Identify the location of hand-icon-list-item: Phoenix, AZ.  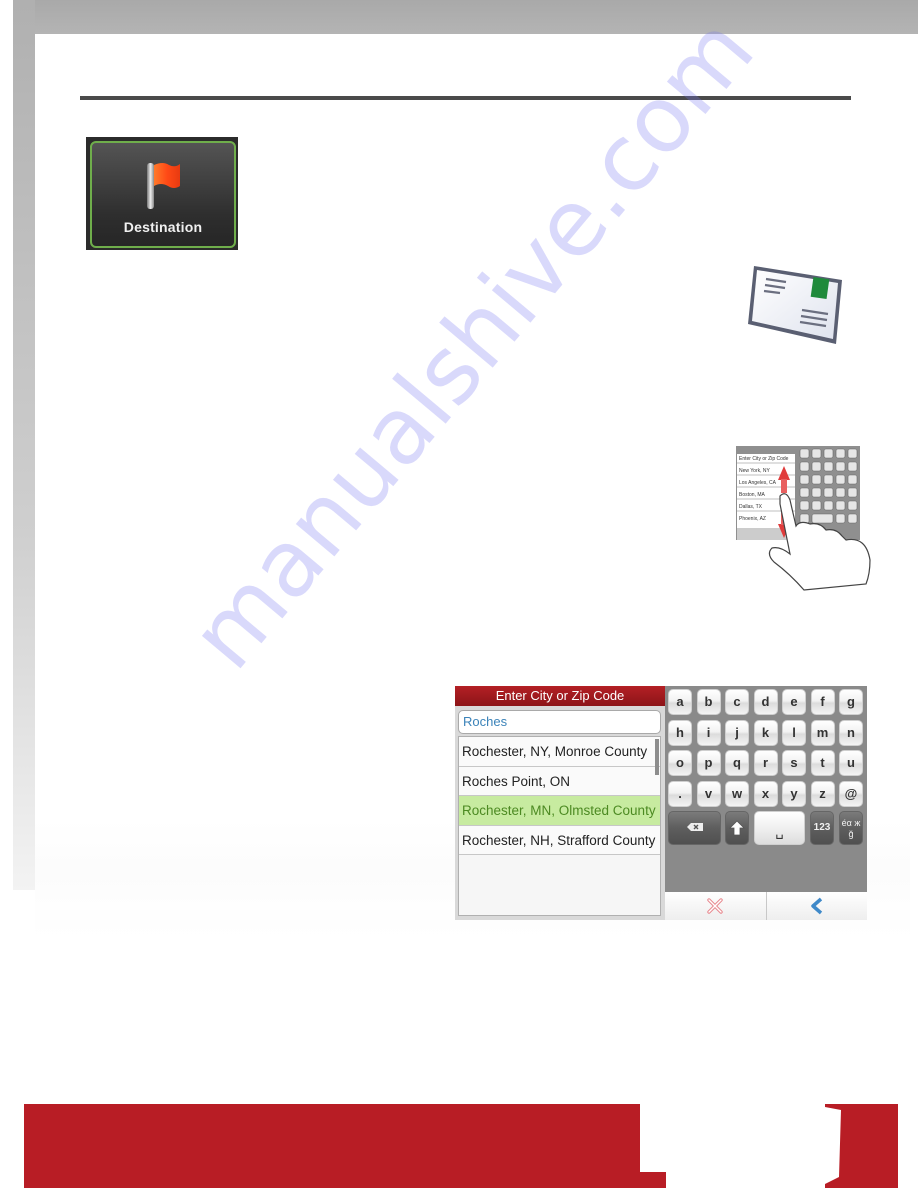
(752, 519).